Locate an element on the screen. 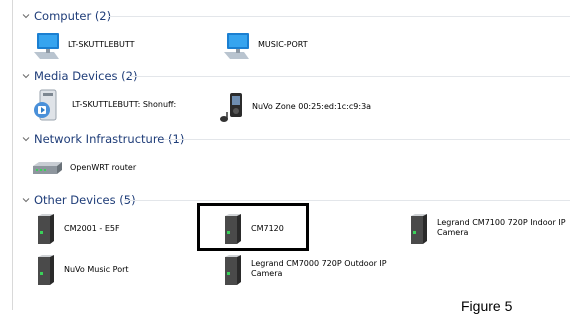 The width and height of the screenshot is (576, 314). group-label: Computer (2) is located at coordinates (73, 16).